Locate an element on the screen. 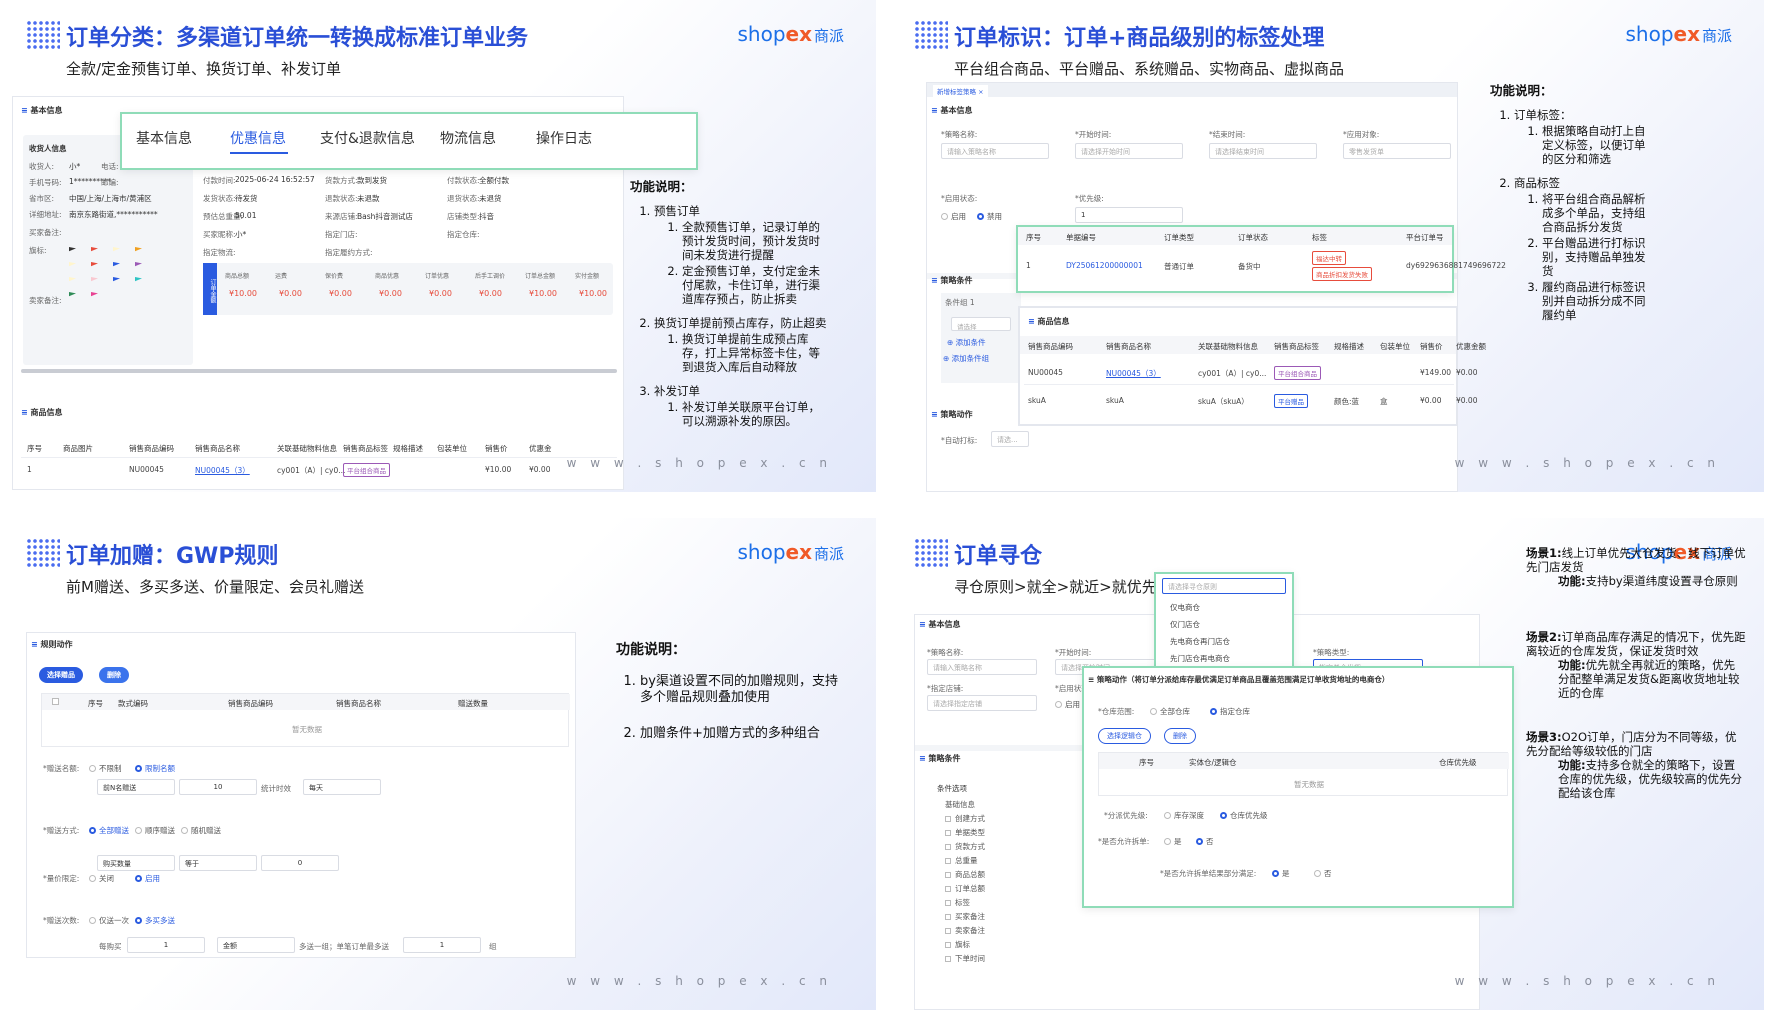 This screenshot has width=1777, height=1023. tab-new-strategy: 新增标签策略 × is located at coordinates (960, 91).